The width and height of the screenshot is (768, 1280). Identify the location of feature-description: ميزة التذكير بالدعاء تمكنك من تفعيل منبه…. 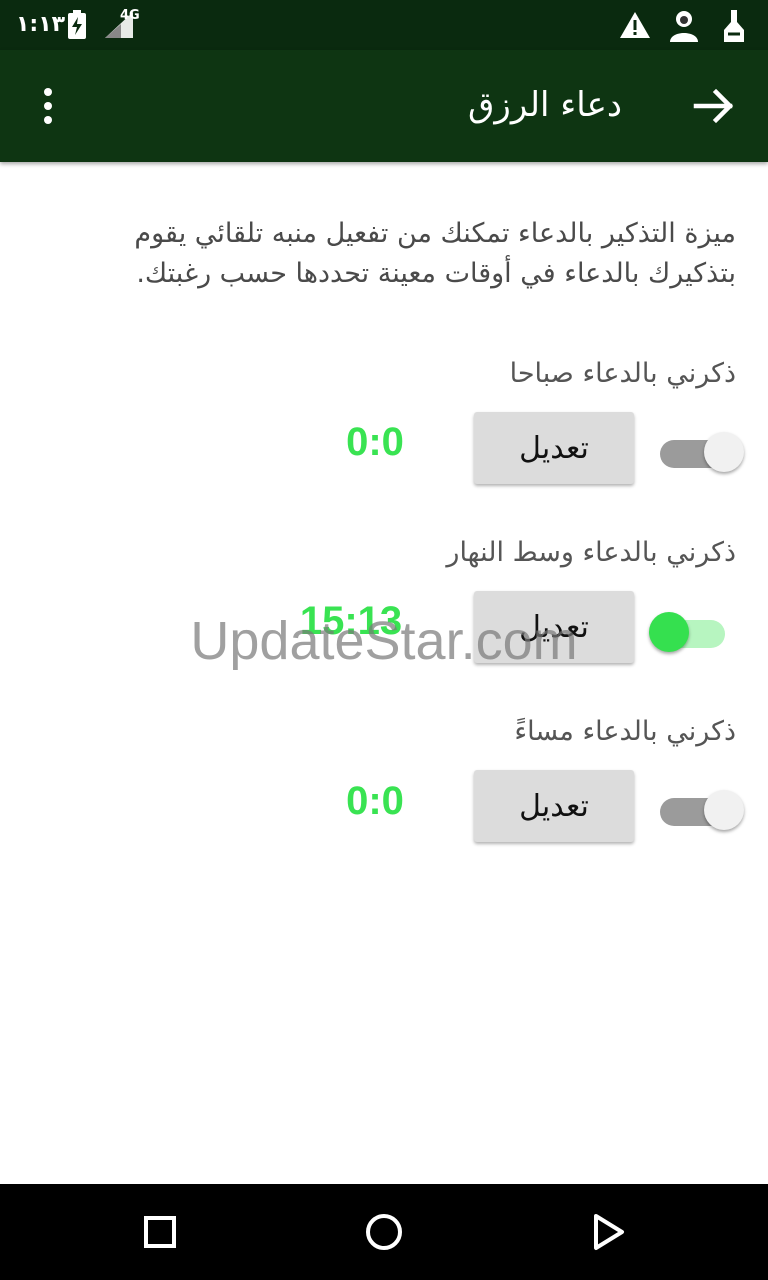
(435, 253).